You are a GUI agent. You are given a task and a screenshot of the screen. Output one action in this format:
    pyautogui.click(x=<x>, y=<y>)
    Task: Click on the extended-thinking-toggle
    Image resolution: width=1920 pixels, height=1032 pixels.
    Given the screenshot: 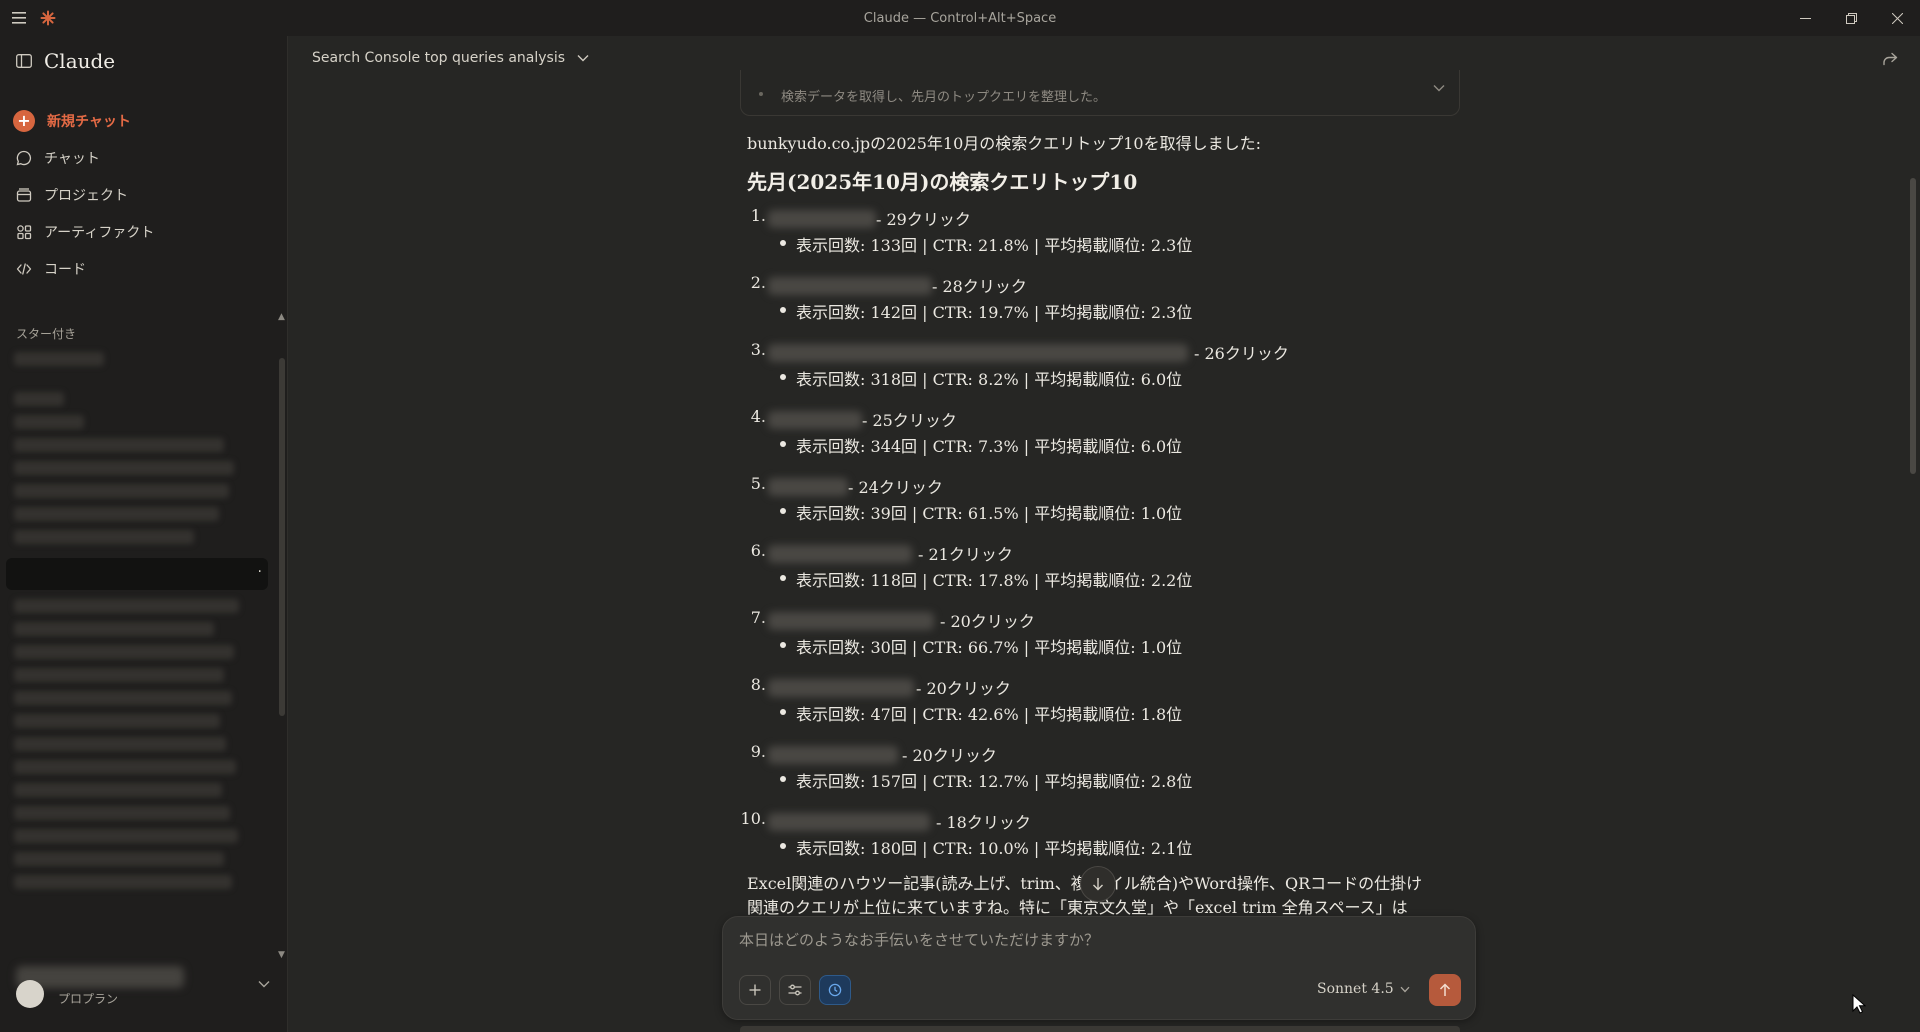 What is the action you would take?
    pyautogui.click(x=835, y=990)
    